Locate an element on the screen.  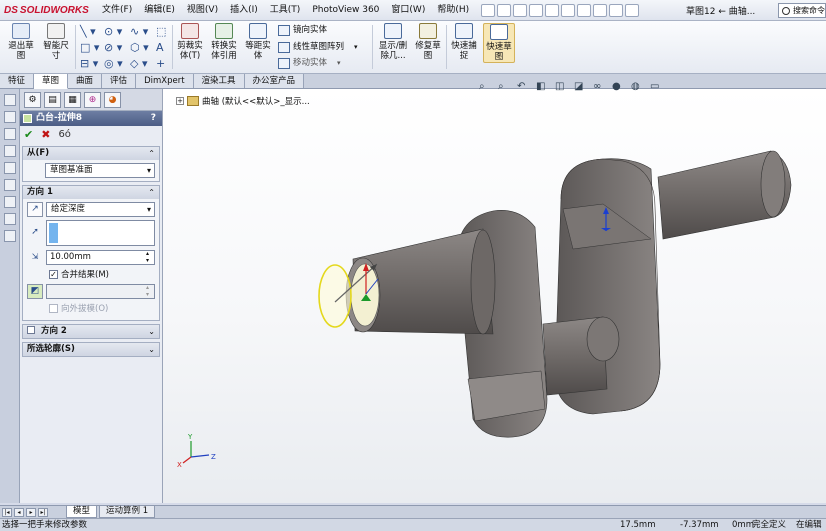
menu-help: 帮助(H) is located at coordinates (453, 10).